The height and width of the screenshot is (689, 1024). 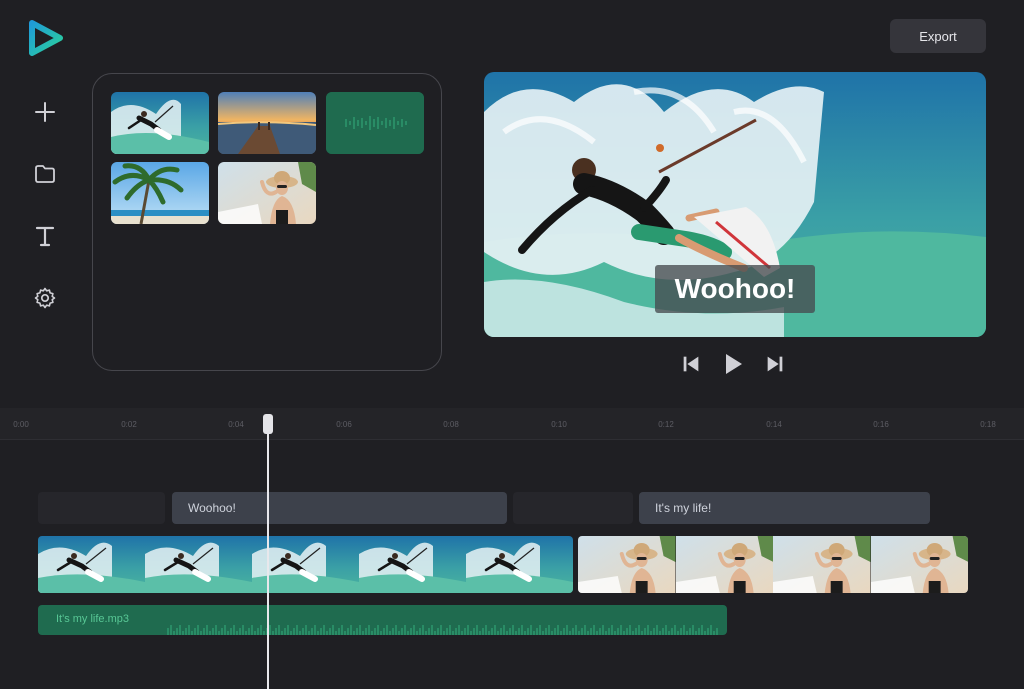 What do you see at coordinates (267, 123) in the screenshot?
I see `media-item-pier-image` at bounding box center [267, 123].